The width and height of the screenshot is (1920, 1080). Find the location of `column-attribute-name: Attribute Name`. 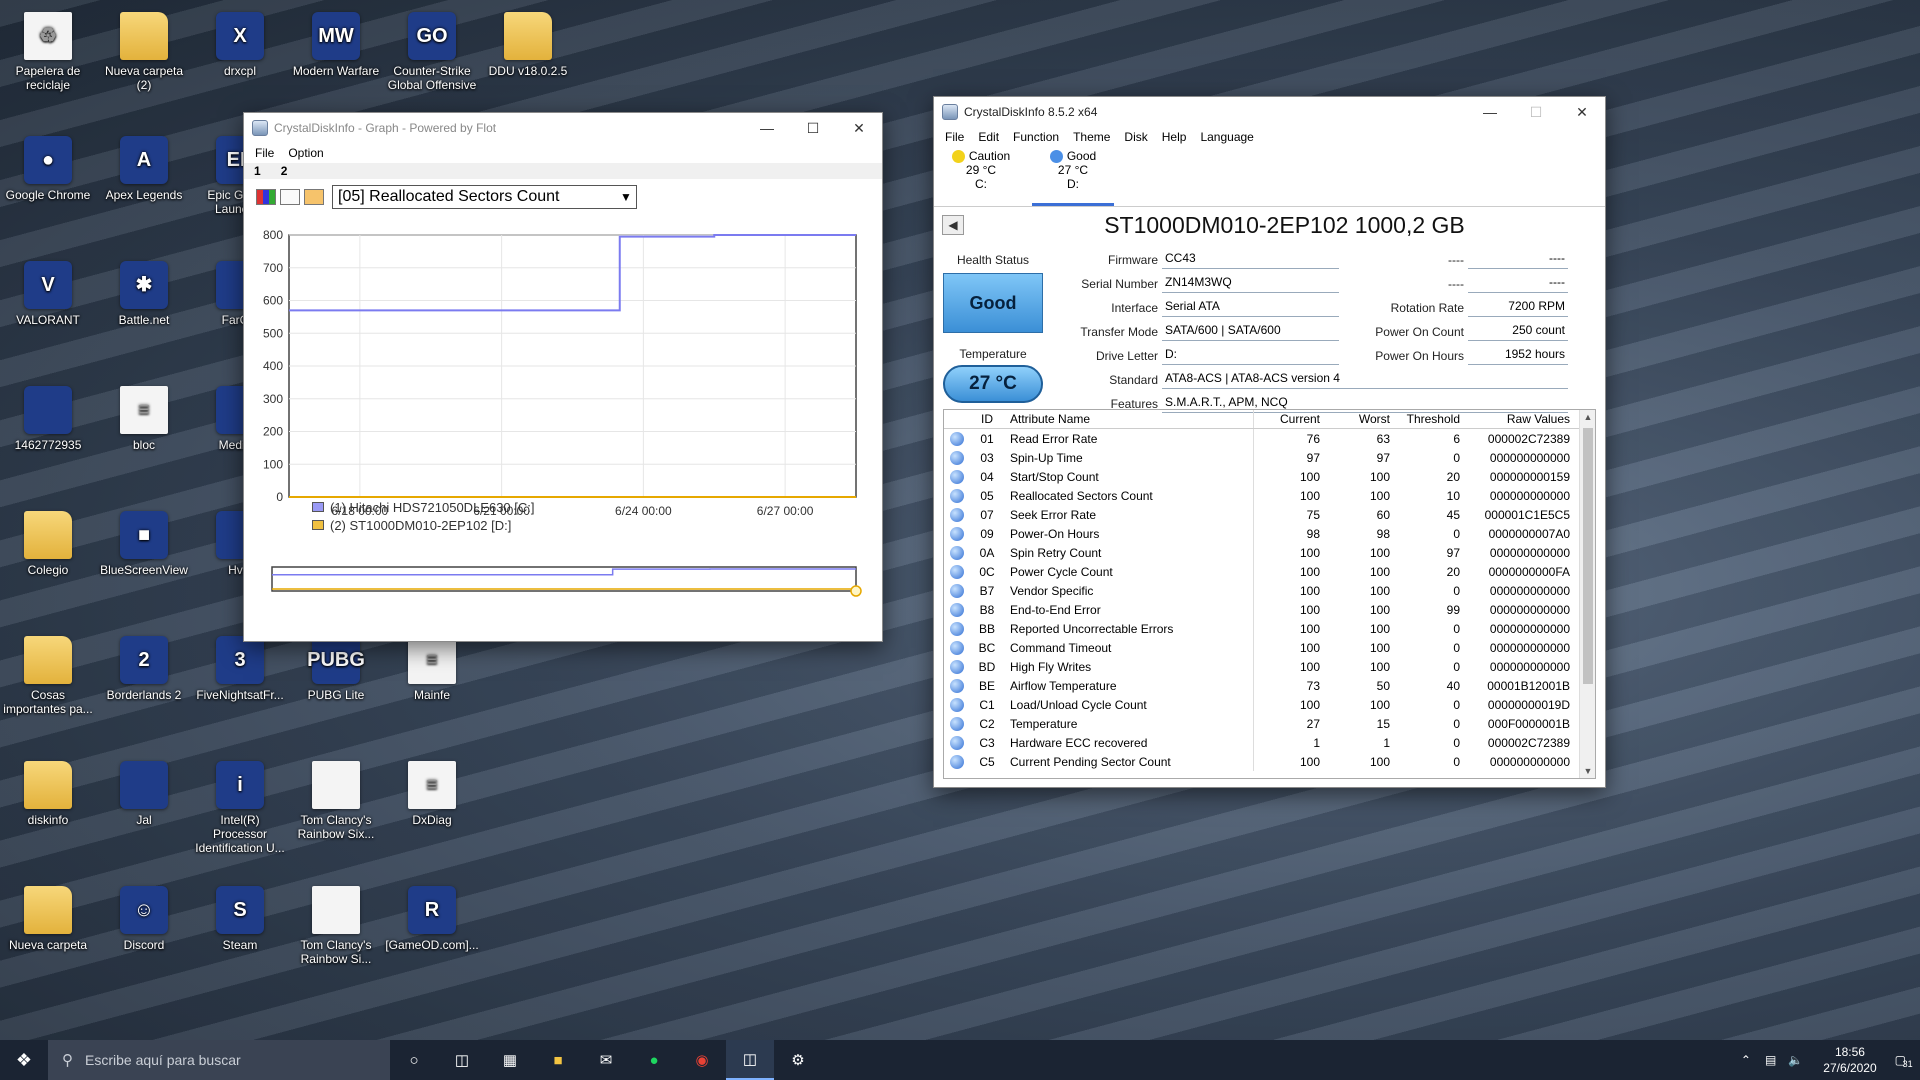

column-attribute-name: Attribute Name is located at coordinates (1129, 419).